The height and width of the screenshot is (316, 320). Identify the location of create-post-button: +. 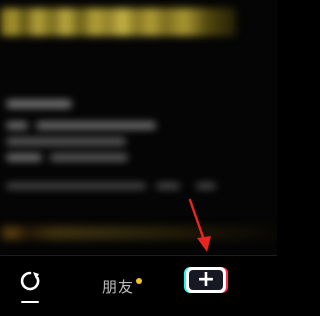
(206, 286).